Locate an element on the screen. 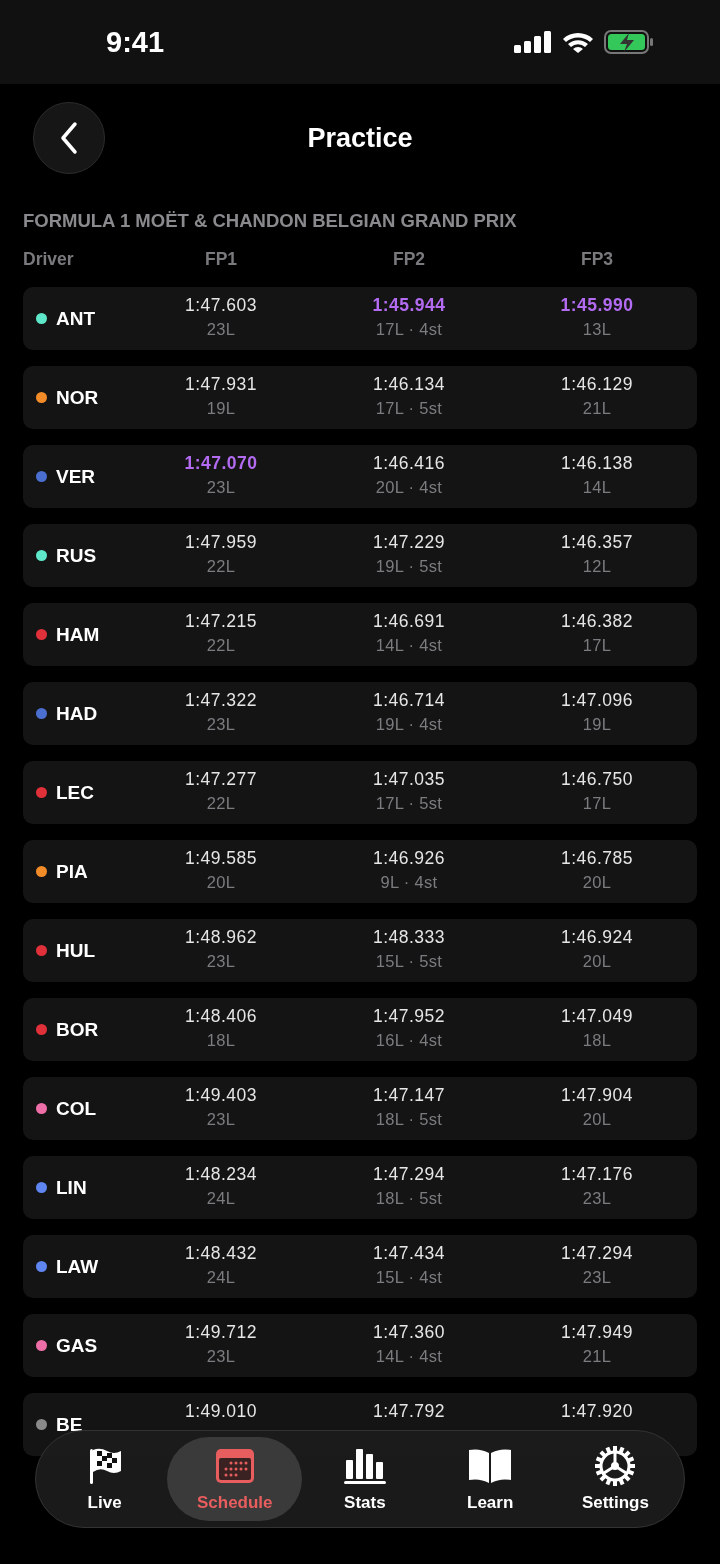 Image resolution: width=720 pixels, height=1564 pixels. driver-code: LIN is located at coordinates (71, 1187).